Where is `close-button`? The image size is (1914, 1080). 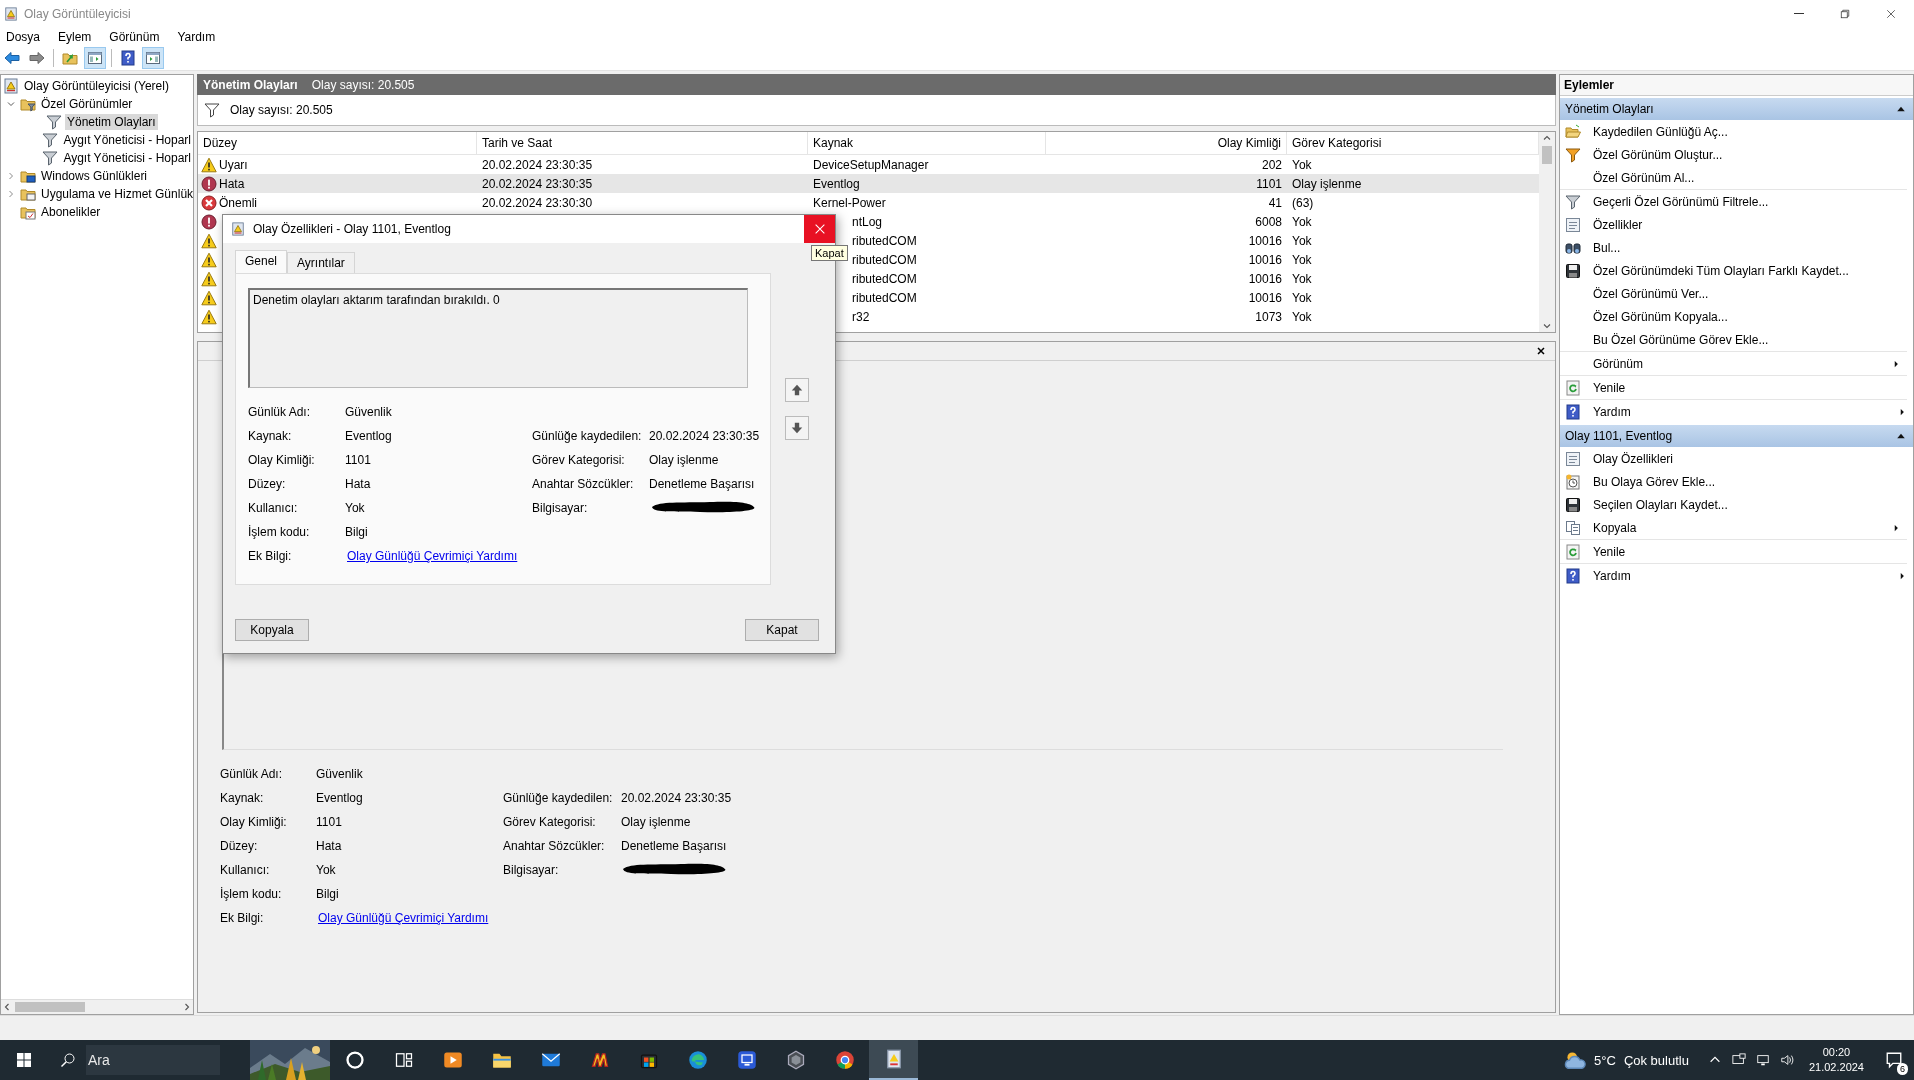 close-button is located at coordinates (1541, 351).